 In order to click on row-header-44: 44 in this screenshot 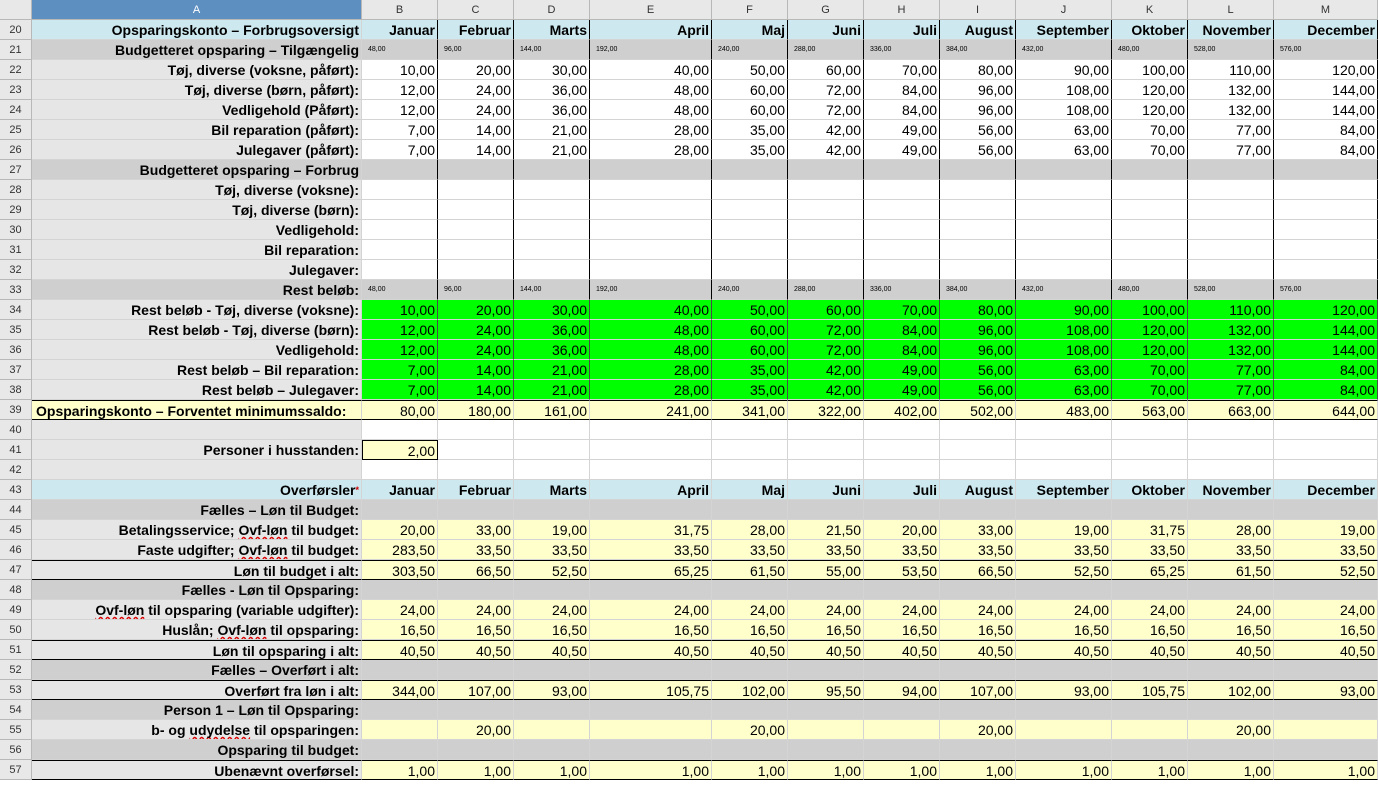, I will do `click(16, 510)`.